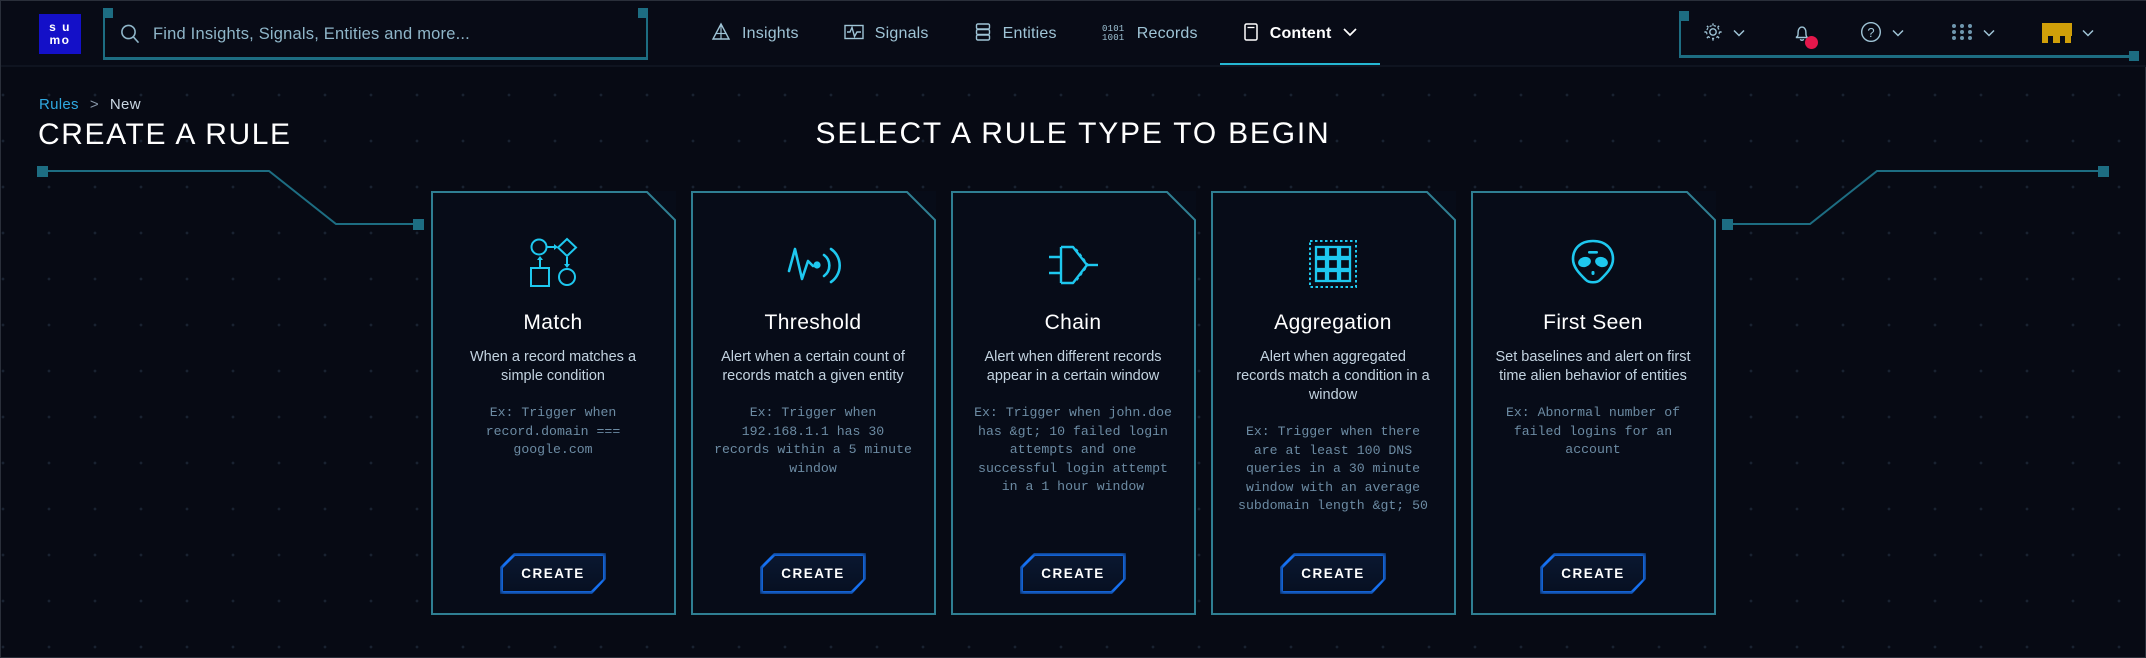 The width and height of the screenshot is (2146, 658). I want to click on threshold-pulse-icon, so click(813, 260).